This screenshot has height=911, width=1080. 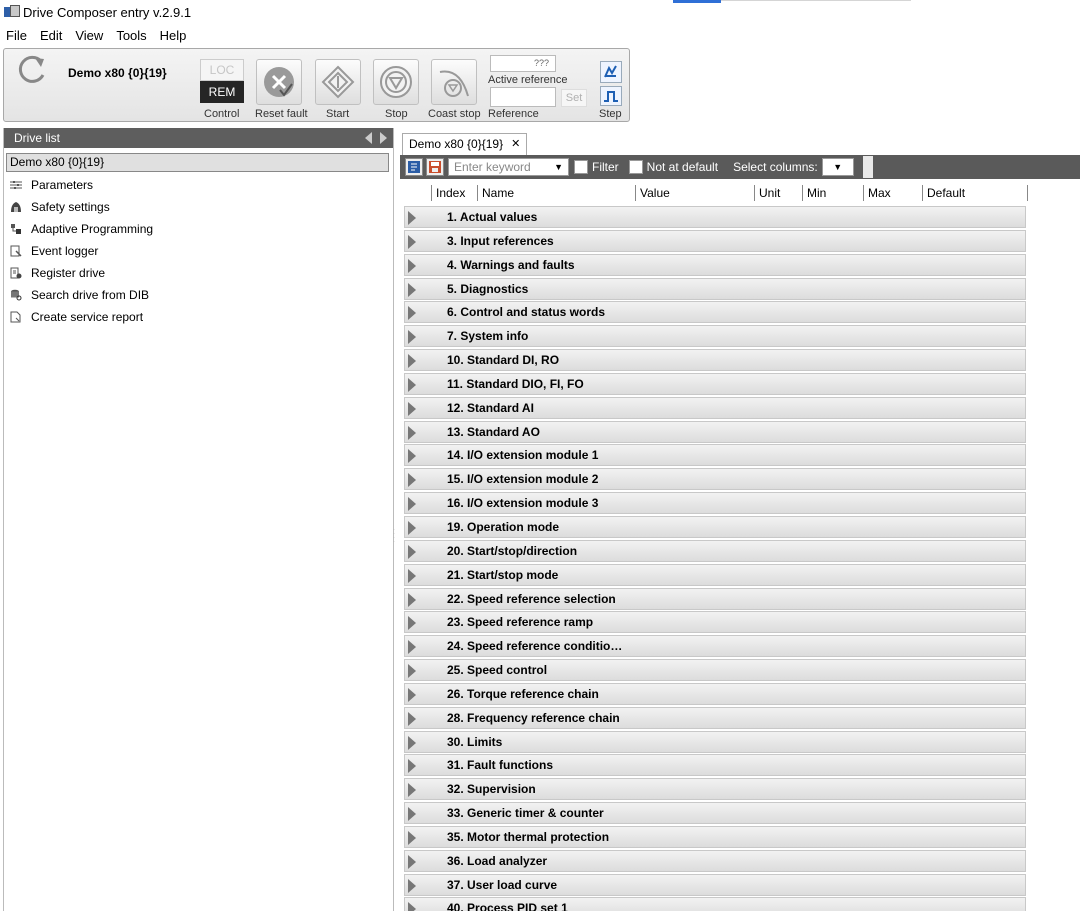 I want to click on step-button, so click(x=611, y=96).